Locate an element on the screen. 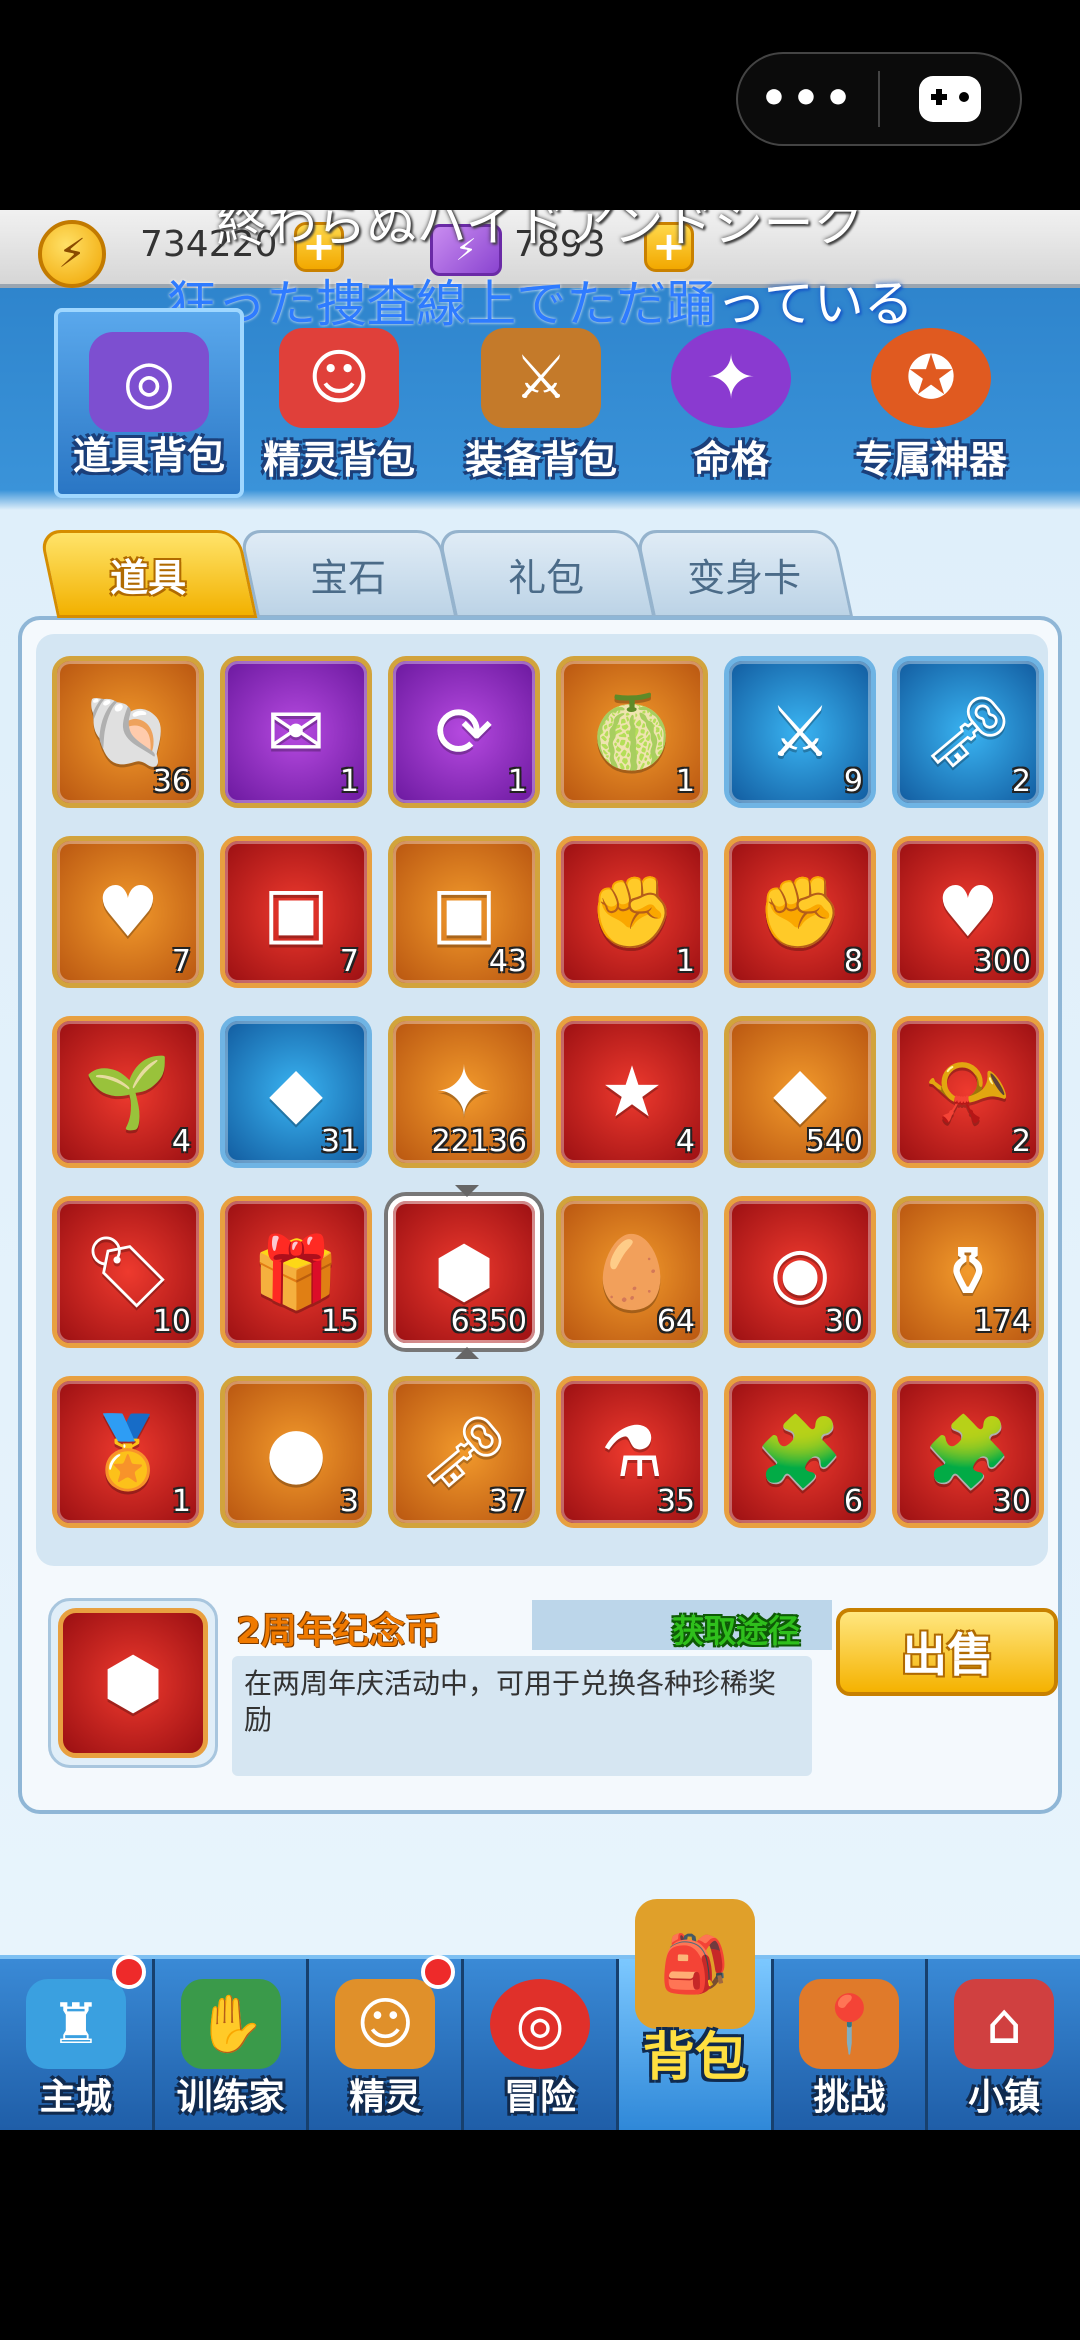 The height and width of the screenshot is (2340, 1080). sell-button: 出售 is located at coordinates (947, 1652).